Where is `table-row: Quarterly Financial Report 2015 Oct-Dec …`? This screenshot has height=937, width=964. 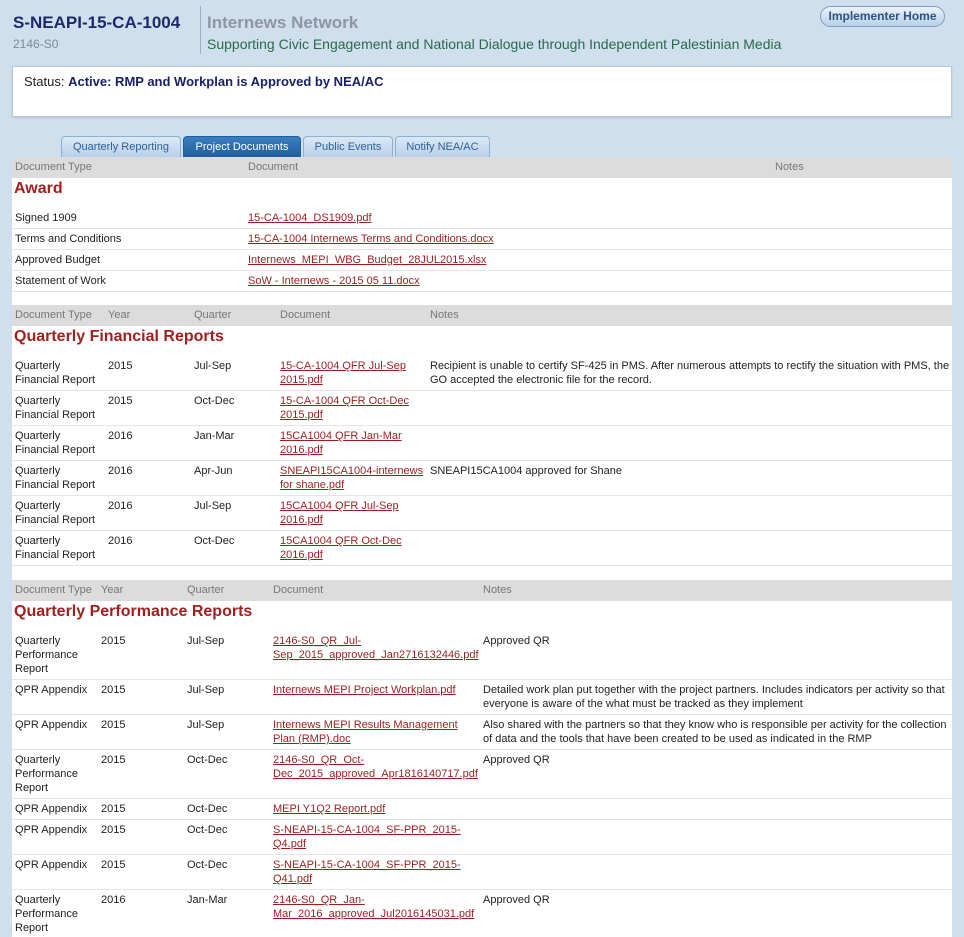
table-row: Quarterly Financial Report 2015 Oct-Dec … is located at coordinates (482, 408).